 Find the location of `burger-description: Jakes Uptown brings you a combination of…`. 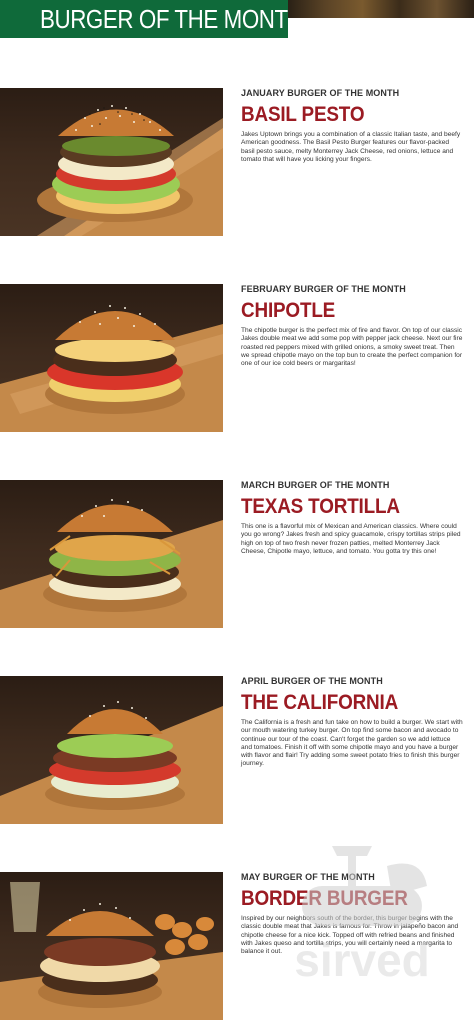

burger-description: Jakes Uptown brings you a combination of… is located at coordinates (351, 147).